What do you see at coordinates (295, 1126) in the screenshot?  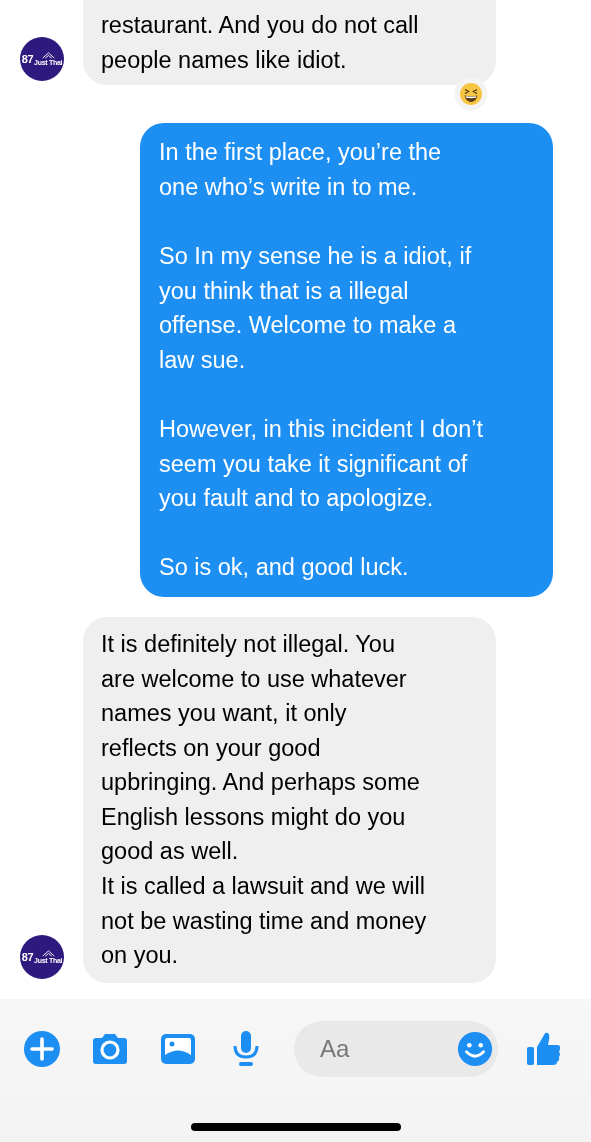 I see `home-indicator` at bounding box center [295, 1126].